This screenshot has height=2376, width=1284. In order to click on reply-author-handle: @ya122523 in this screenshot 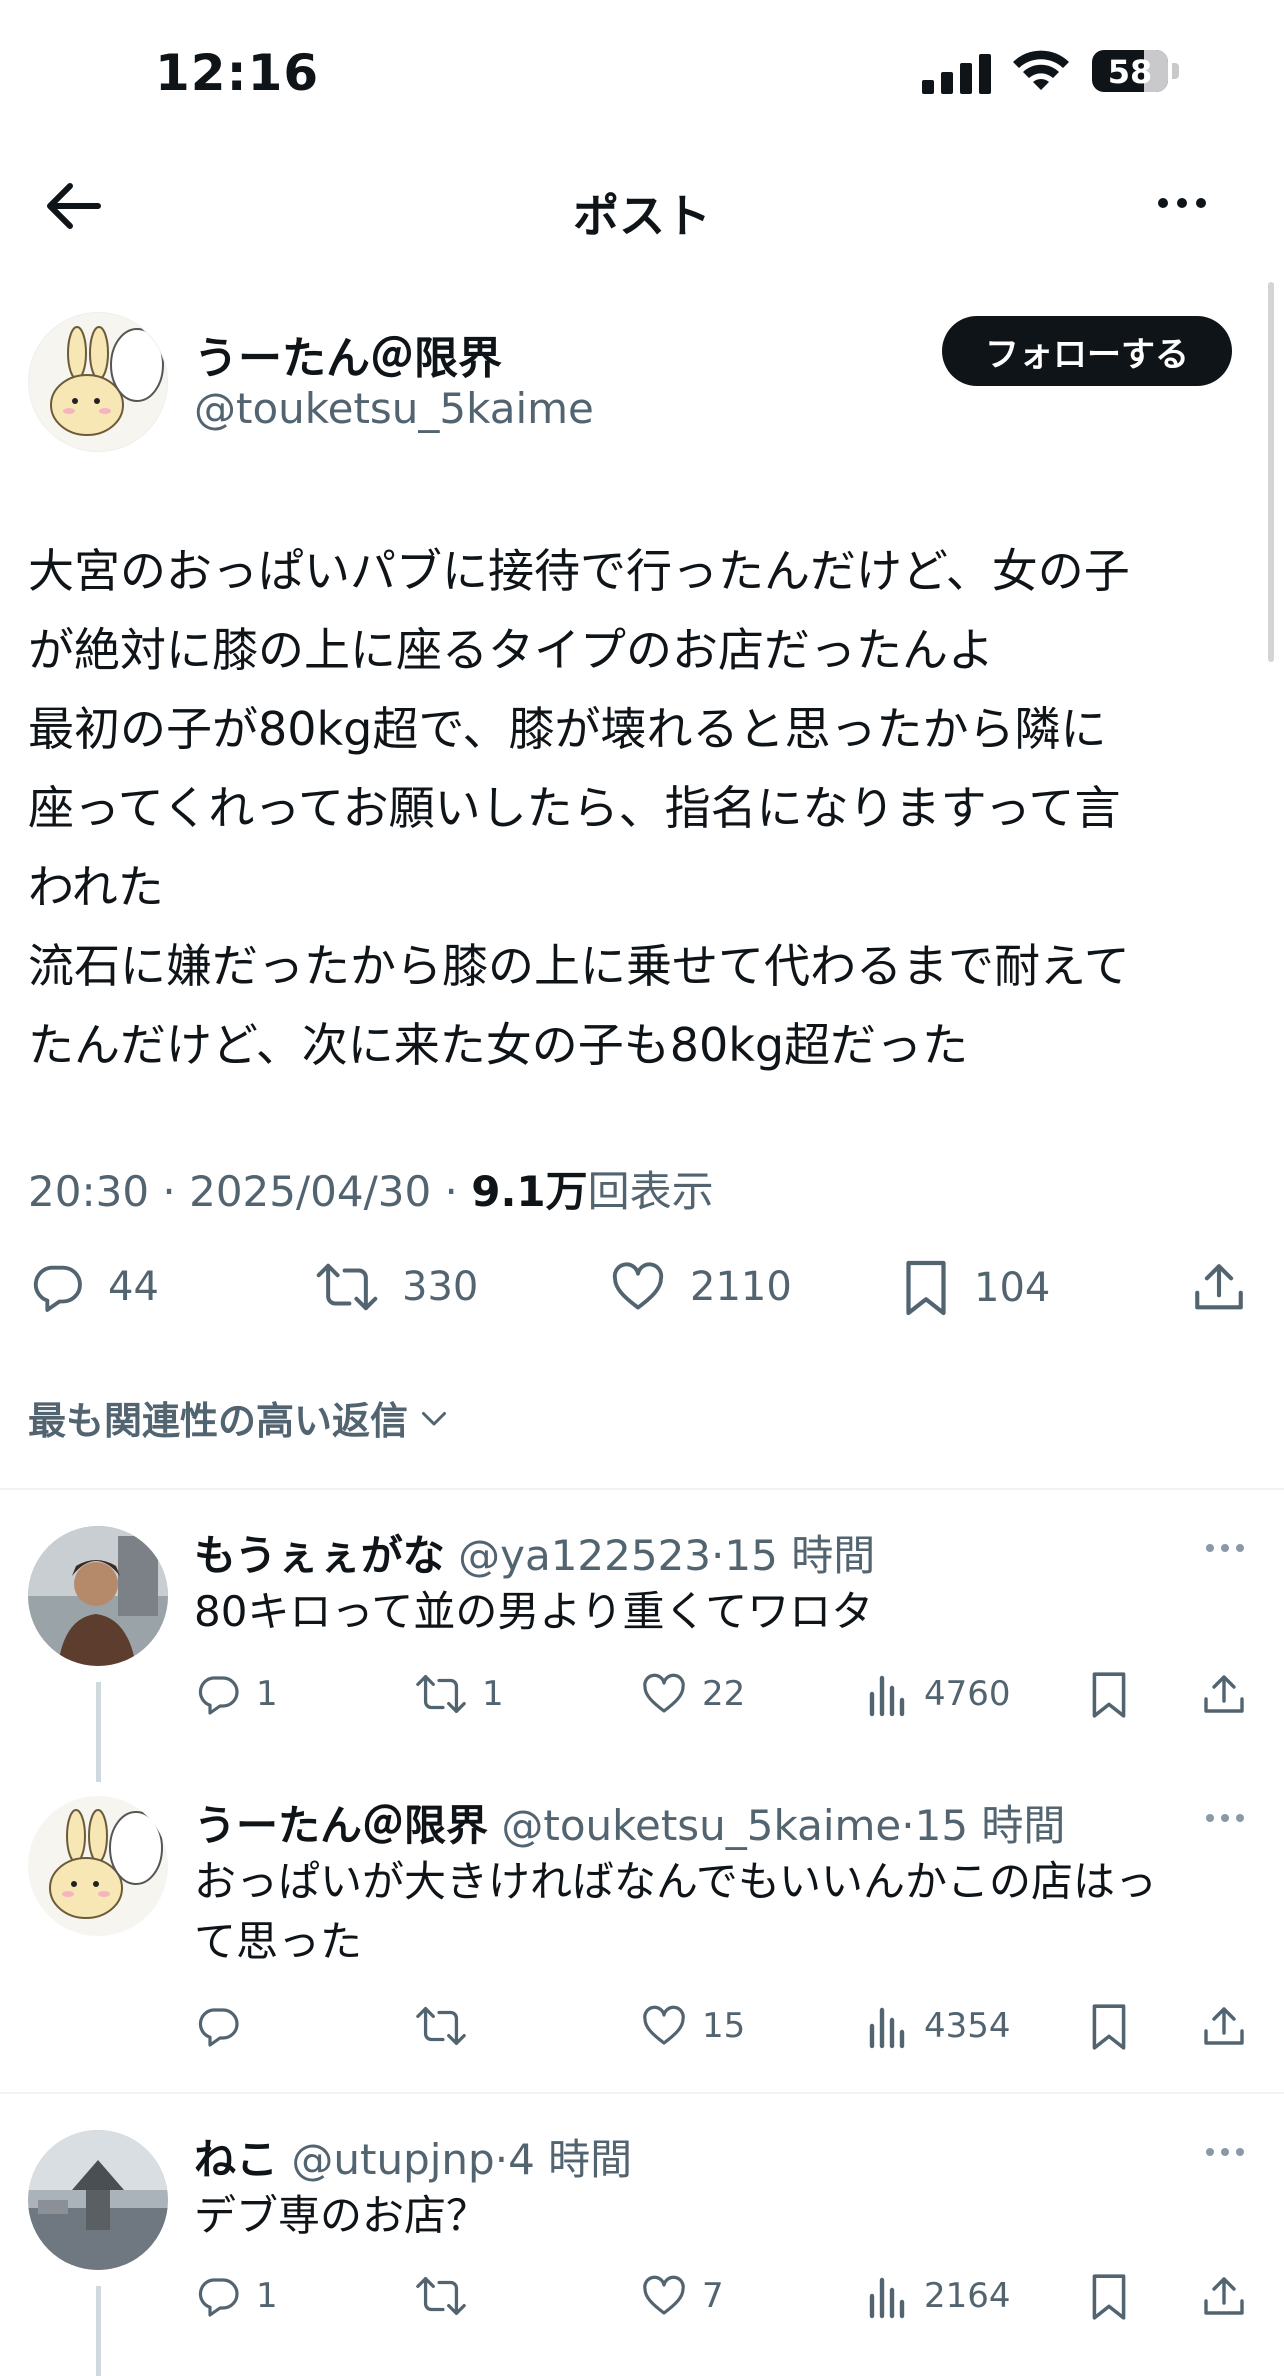, I will do `click(584, 1555)`.